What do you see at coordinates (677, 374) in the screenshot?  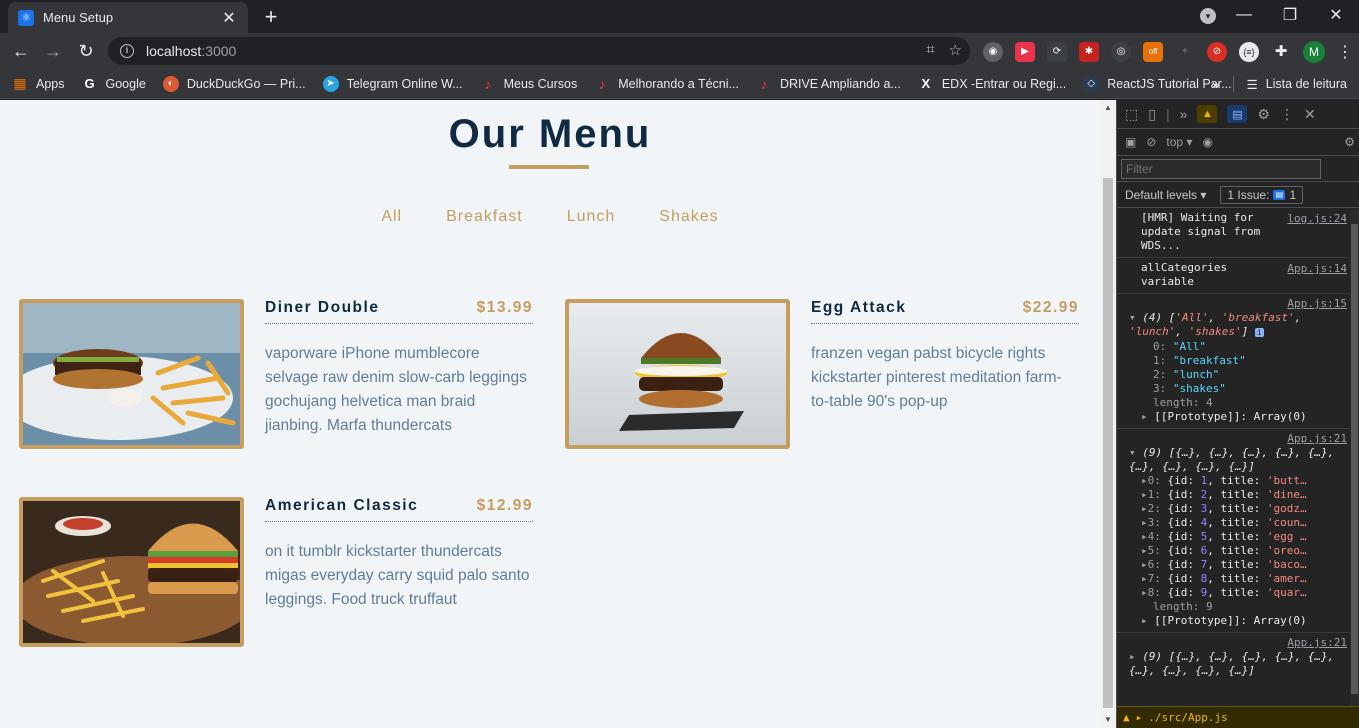 I see `menu-item-photo` at bounding box center [677, 374].